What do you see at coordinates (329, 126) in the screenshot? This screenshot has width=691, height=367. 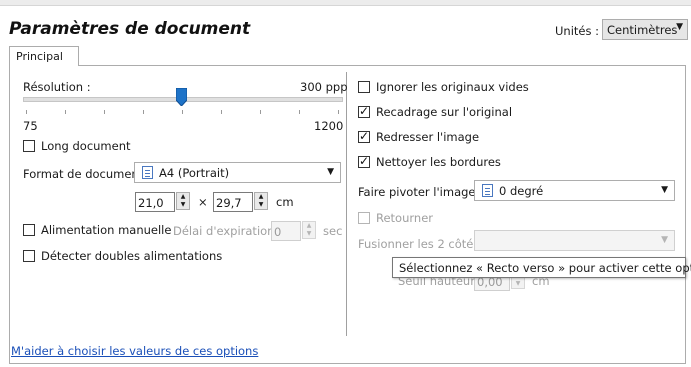 I see `resolution-max-label: 1200` at bounding box center [329, 126].